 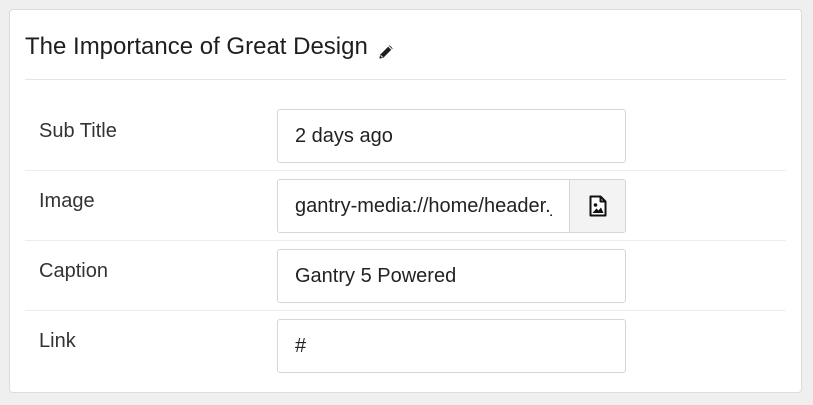 What do you see at coordinates (67, 201) in the screenshot?
I see `image-label: Image` at bounding box center [67, 201].